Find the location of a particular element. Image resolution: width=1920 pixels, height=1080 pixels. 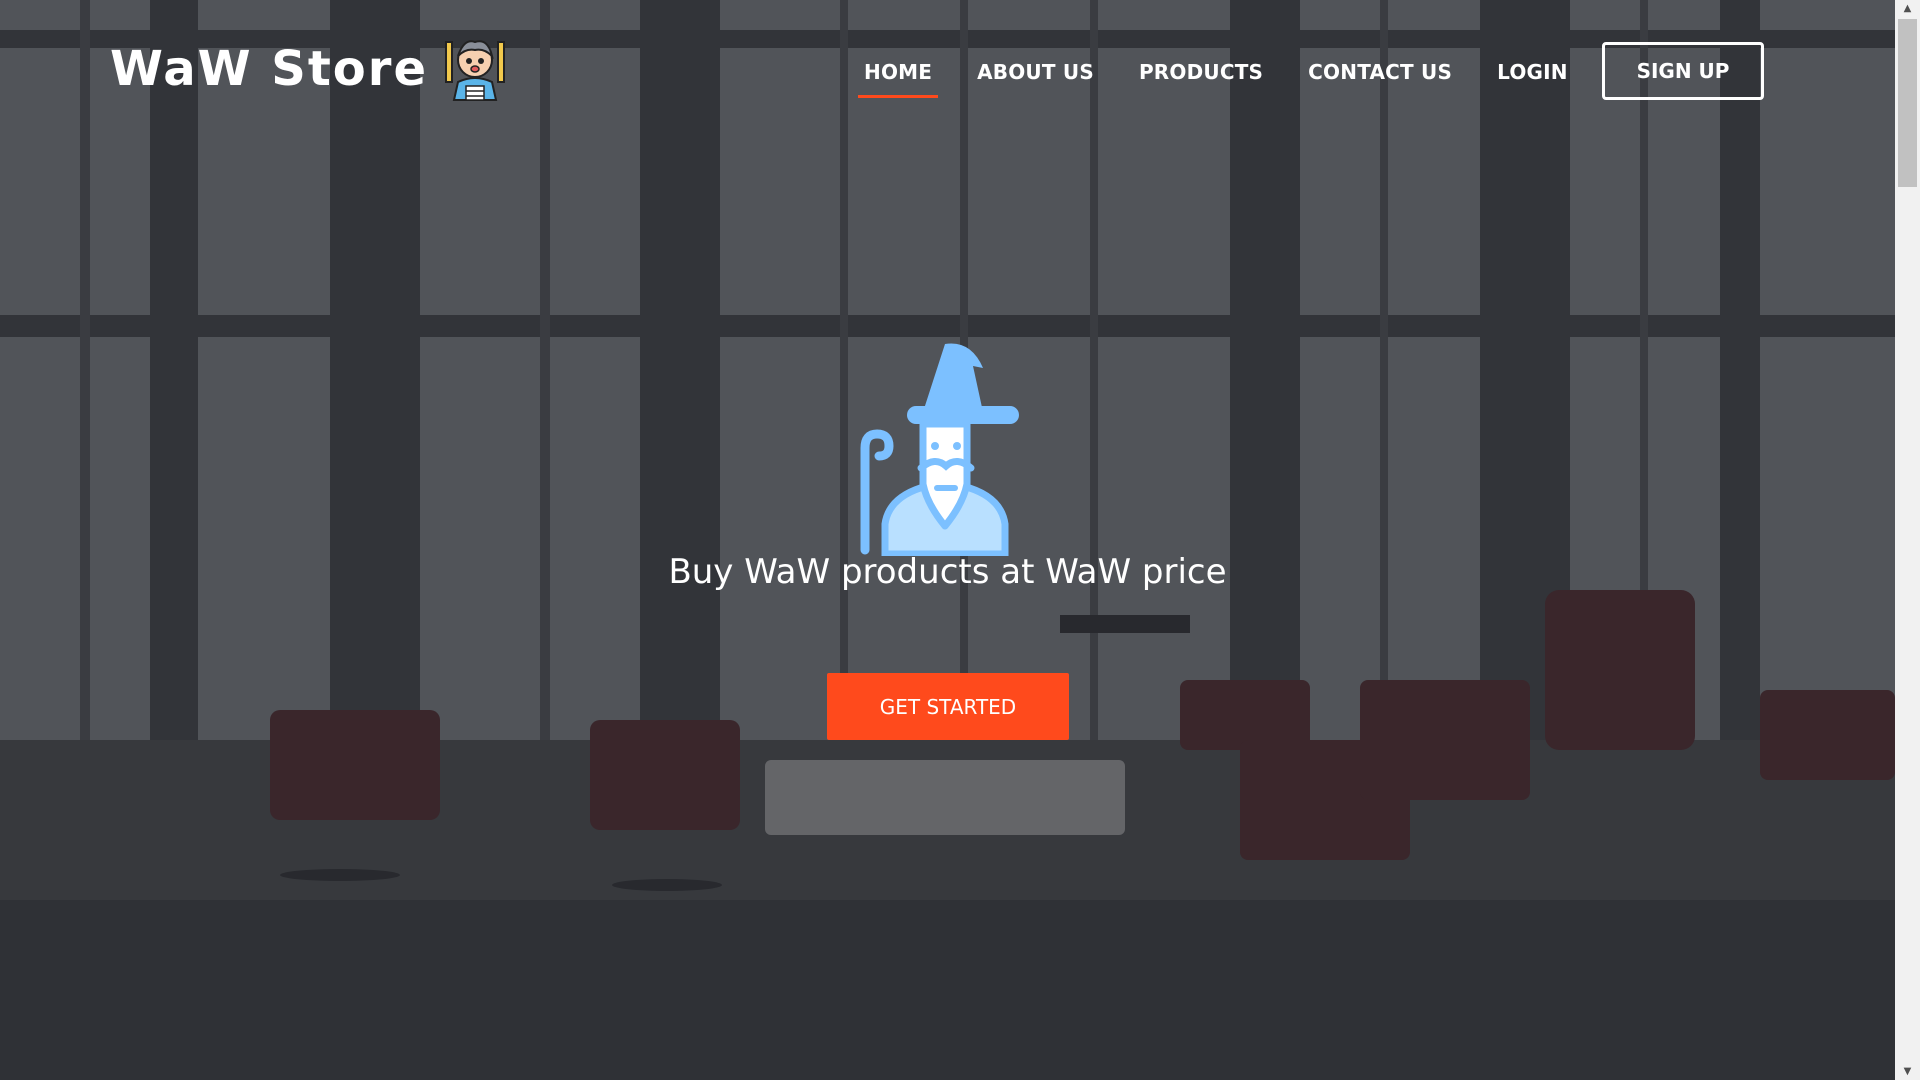

page-scrollbar: ▲ ▼ is located at coordinates (1907, 540).